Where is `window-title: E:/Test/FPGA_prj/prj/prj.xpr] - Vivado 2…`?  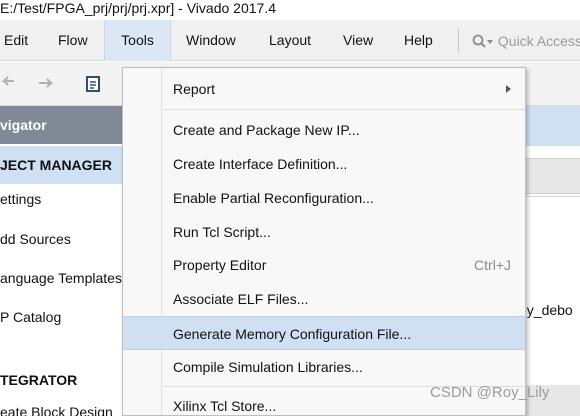 window-title: E:/Test/FPGA_prj/prj/prj.xpr] - Vivado 2… is located at coordinates (290, 10).